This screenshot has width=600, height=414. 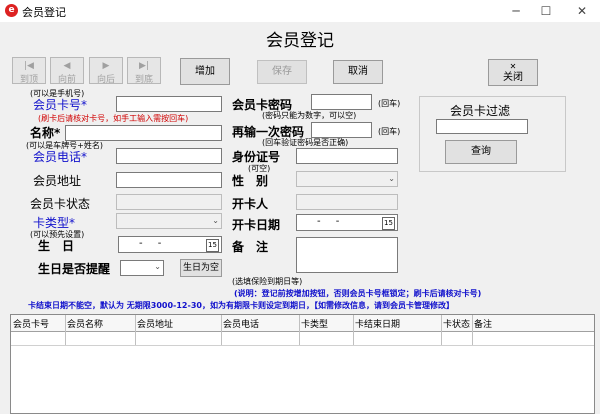 I want to click on nav-first-icon: |◀, so click(x=29, y=66).